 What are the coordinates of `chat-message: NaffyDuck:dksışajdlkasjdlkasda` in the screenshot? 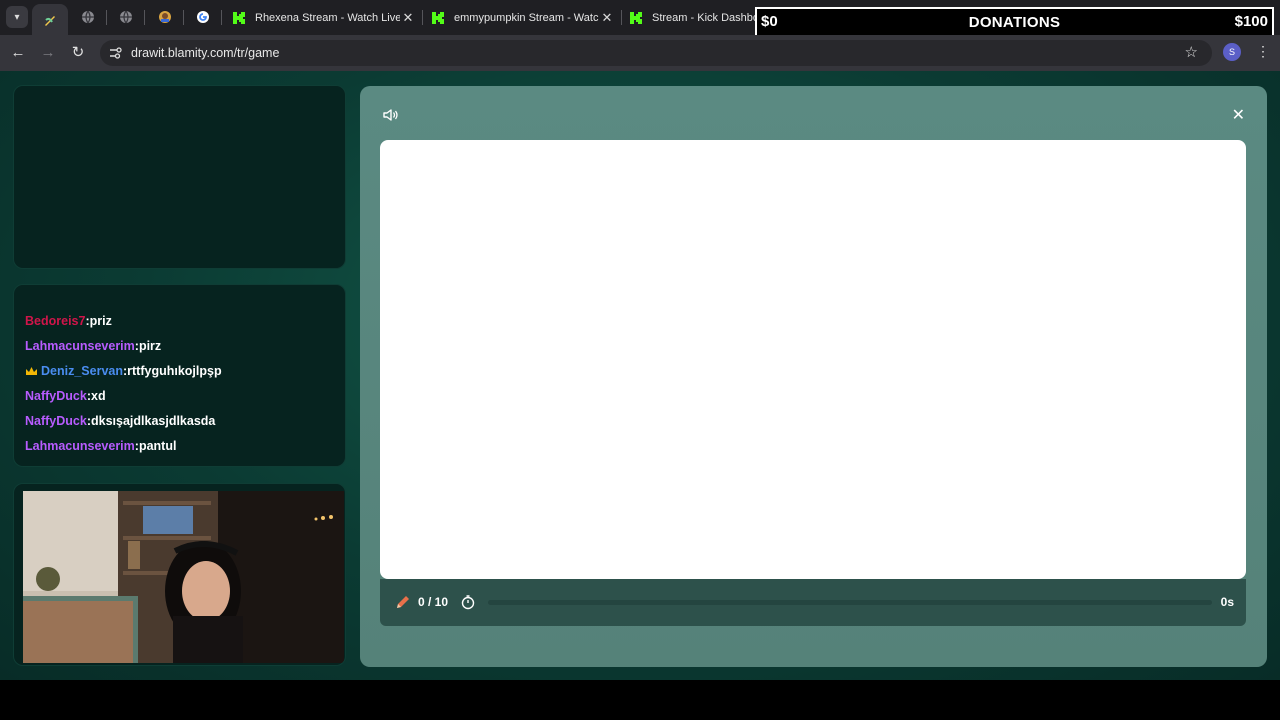 It's located at (182, 426).